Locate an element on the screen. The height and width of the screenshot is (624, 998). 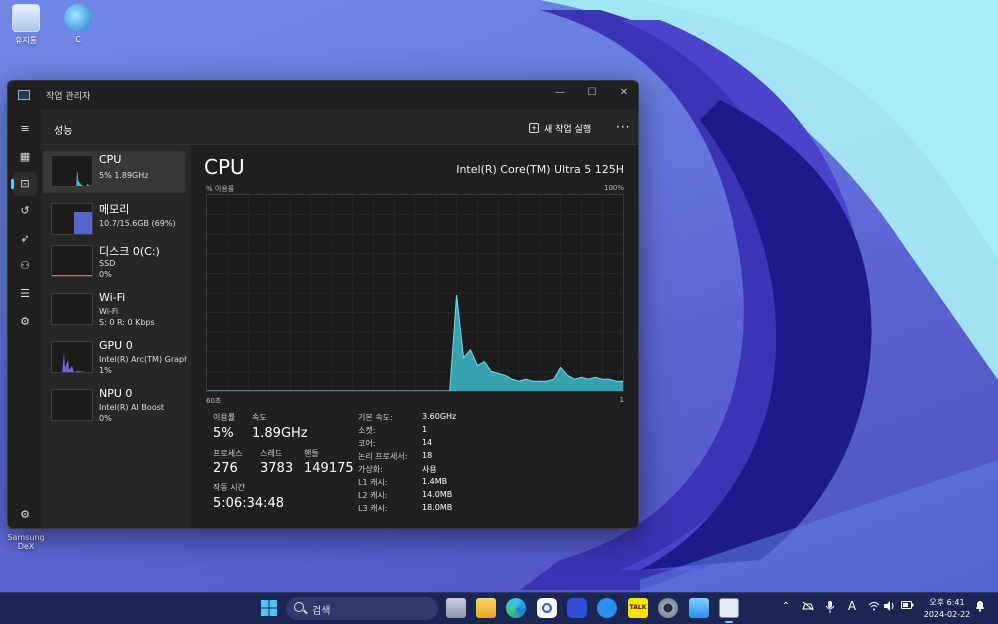
task-manager-app-icon is located at coordinates (24, 95).